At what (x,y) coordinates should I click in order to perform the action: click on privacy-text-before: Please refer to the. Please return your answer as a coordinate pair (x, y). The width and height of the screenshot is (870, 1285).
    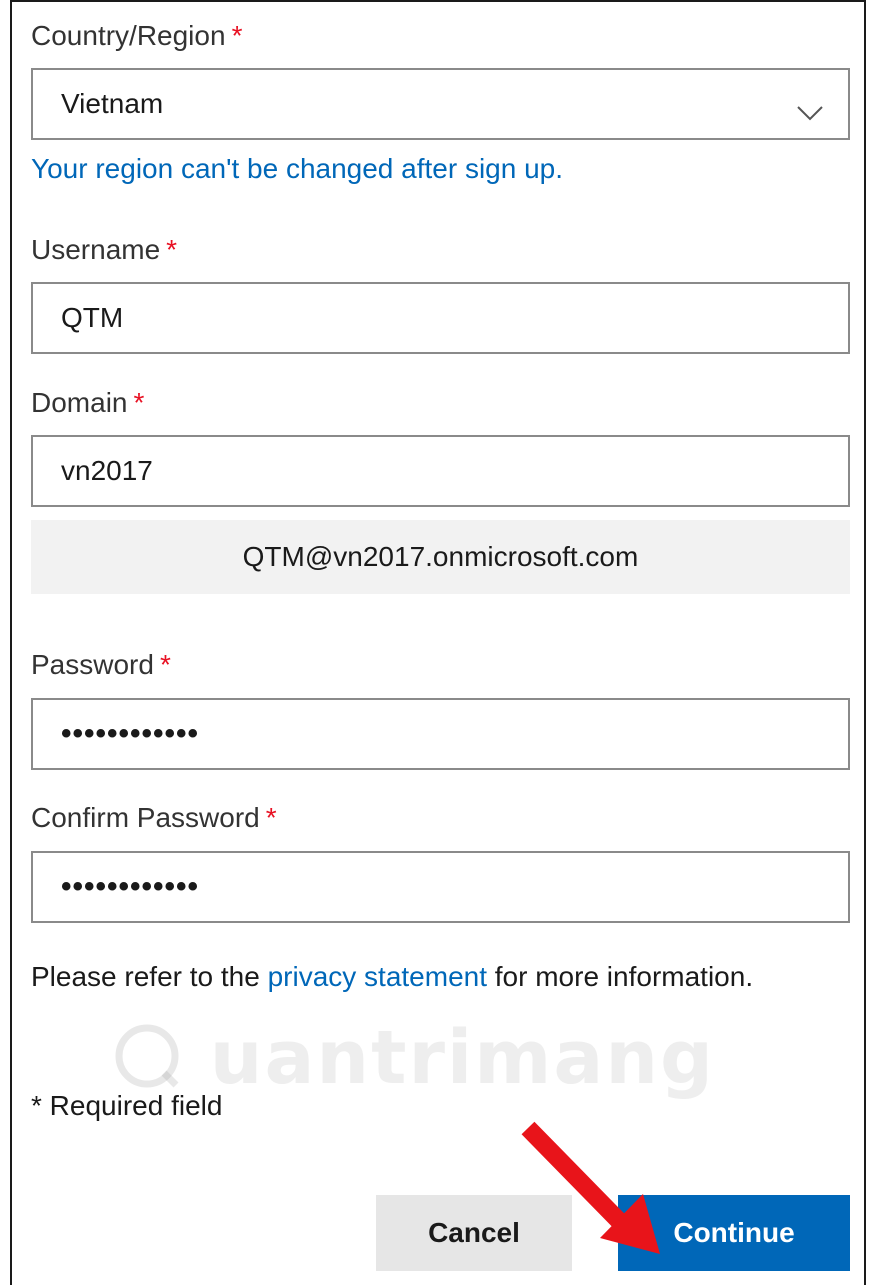
    Looking at the image, I should click on (149, 976).